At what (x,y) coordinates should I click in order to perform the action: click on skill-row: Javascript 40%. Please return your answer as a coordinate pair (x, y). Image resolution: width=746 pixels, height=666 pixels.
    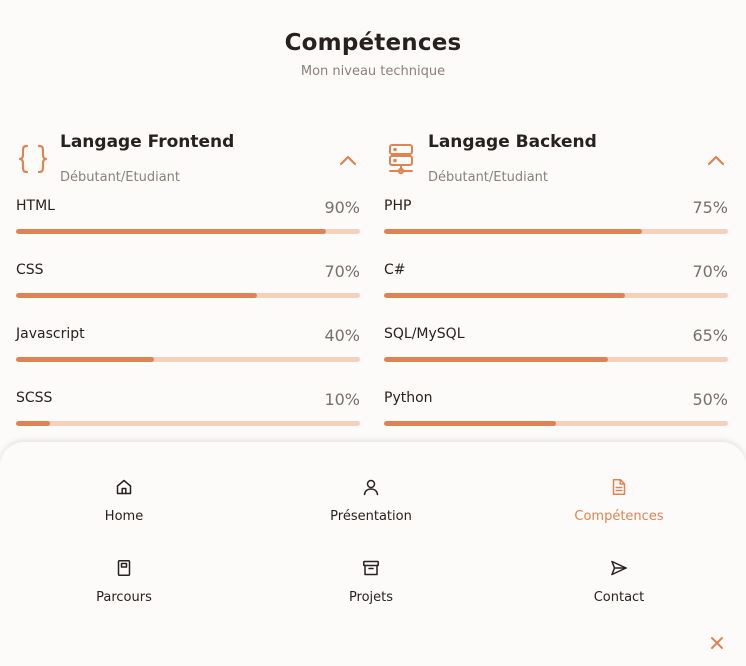
    Looking at the image, I should click on (188, 358).